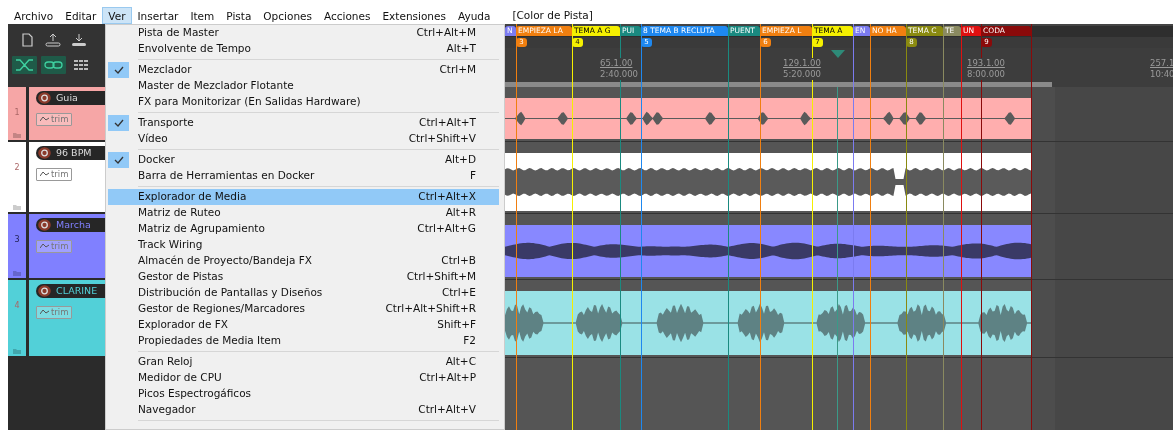 The image size is (1173, 430). Describe the element at coordinates (202, 15) in the screenshot. I see `menu-bar-item: Item` at that location.